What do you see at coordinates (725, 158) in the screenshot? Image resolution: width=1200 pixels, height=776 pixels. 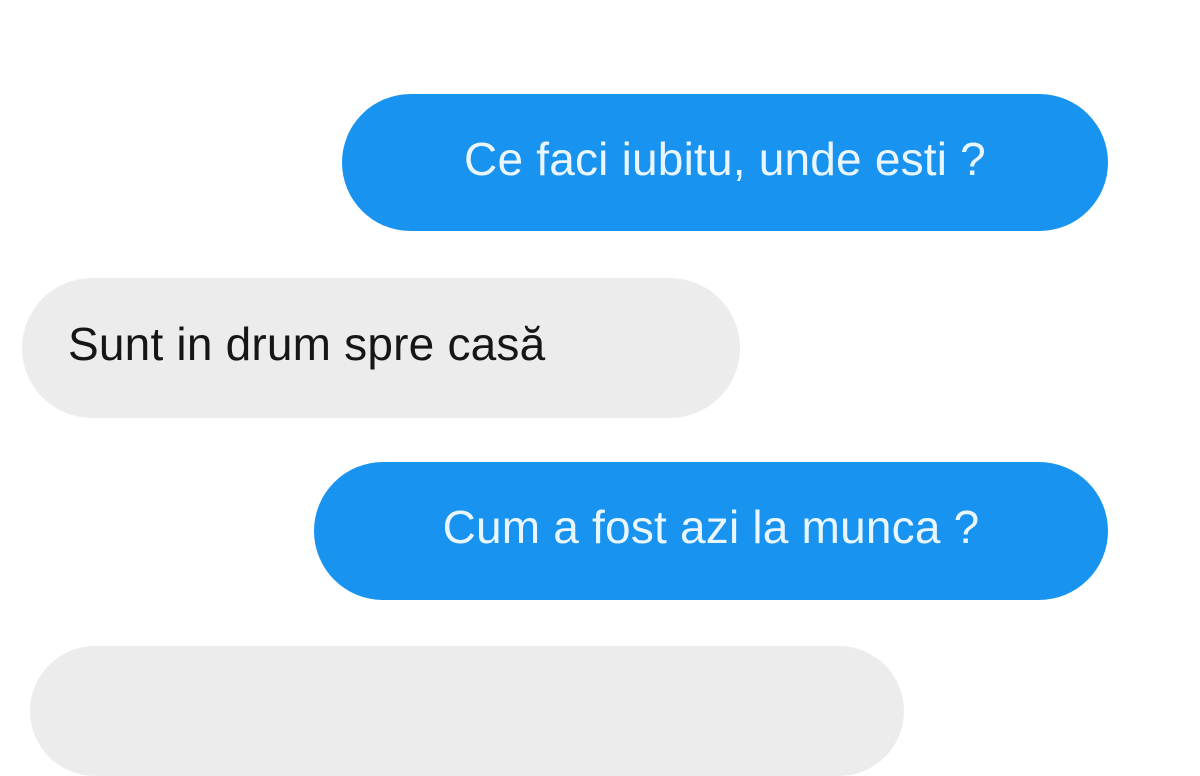 I see `message-text: Ce faci iubitu, unde esti ?` at bounding box center [725, 158].